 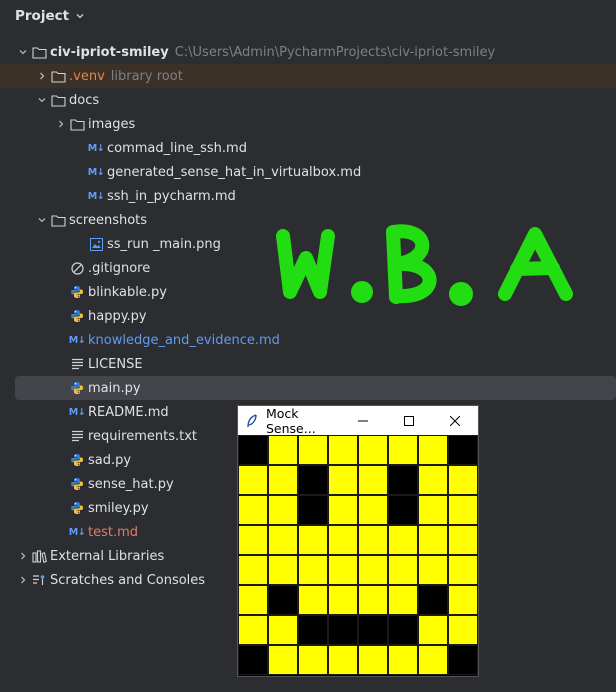 What do you see at coordinates (308, 196) in the screenshot?
I see `tree-item-ssh: M↓ ssh_in_pycharm.md` at bounding box center [308, 196].